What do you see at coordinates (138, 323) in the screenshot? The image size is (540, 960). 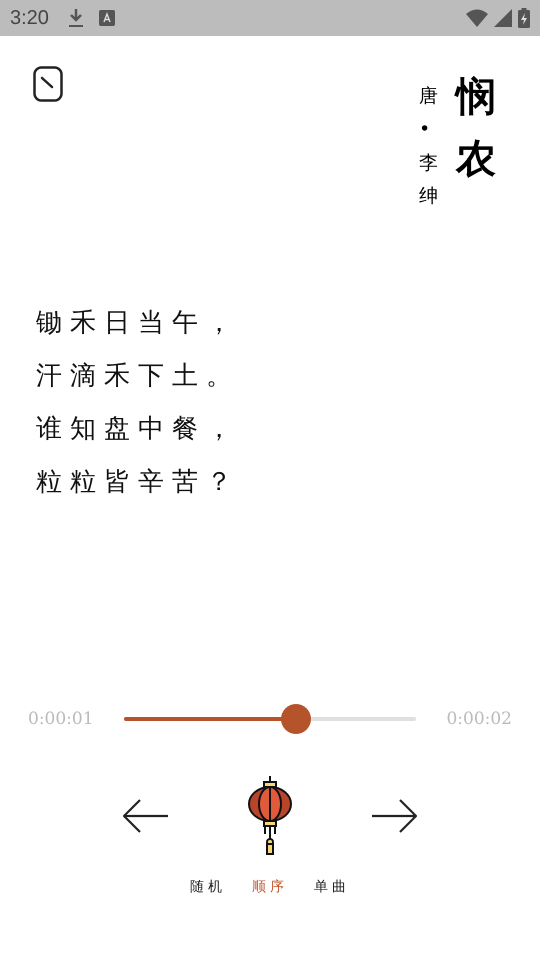 I see `poem-line: 锄禾日当午，` at bounding box center [138, 323].